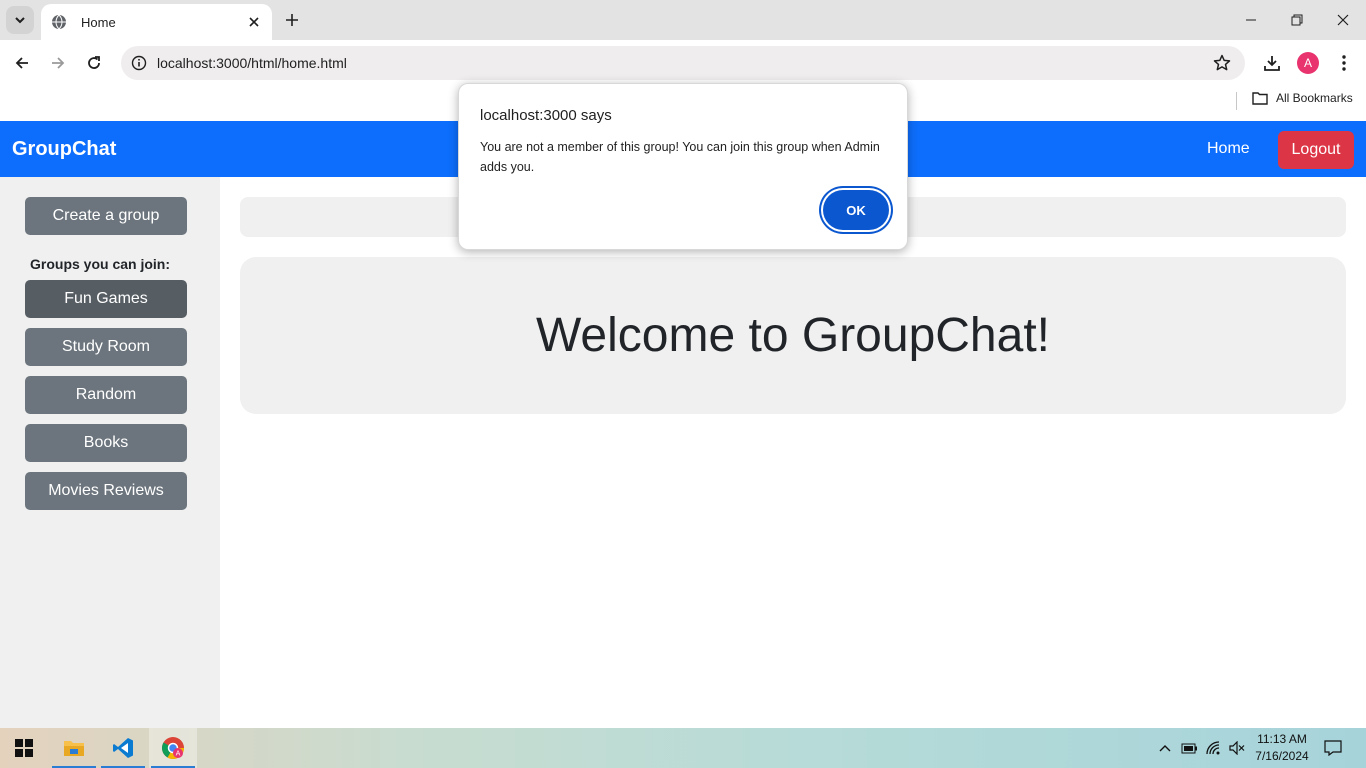 This screenshot has height=768, width=1366. I want to click on url-text: localhost:3000/html/home.html, so click(252, 63).